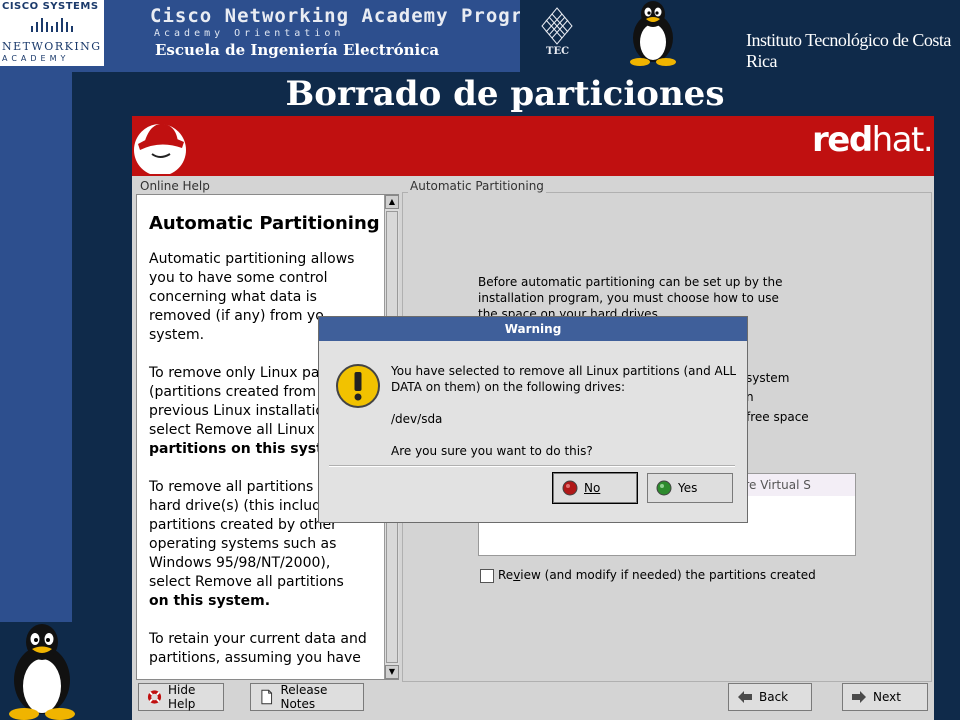 The width and height of the screenshot is (960, 720). I want to click on left-accent-bar, so click(36, 347).